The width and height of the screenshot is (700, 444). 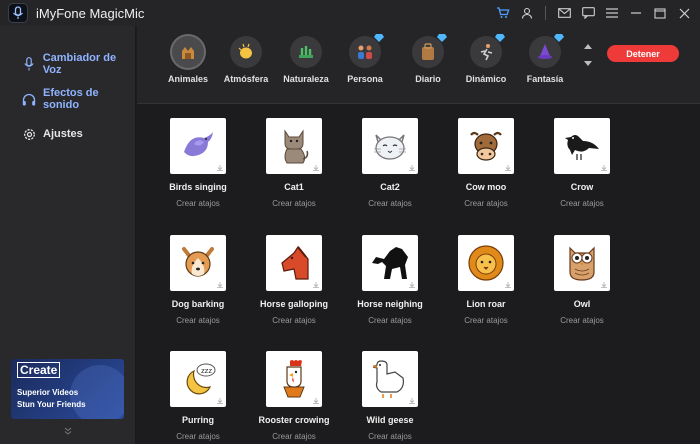 What do you see at coordinates (503, 13) in the screenshot?
I see `cart-icon` at bounding box center [503, 13].